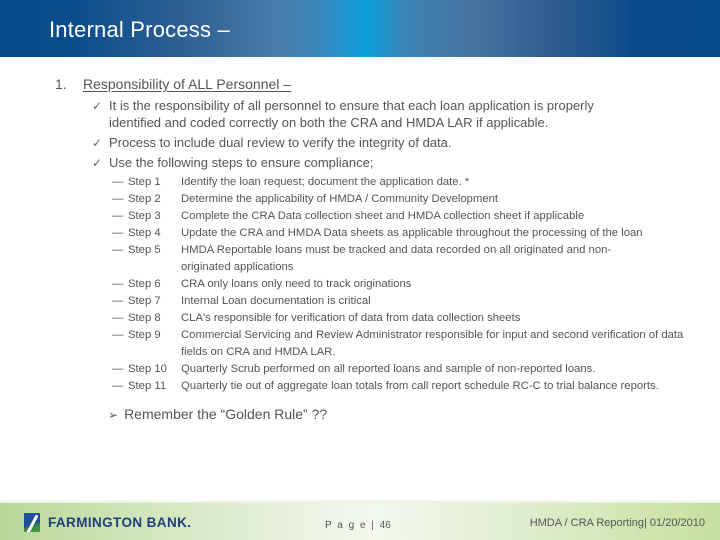 This screenshot has width=720, height=540. What do you see at coordinates (147, 386) in the screenshot?
I see `step-label: Step 11` at bounding box center [147, 386].